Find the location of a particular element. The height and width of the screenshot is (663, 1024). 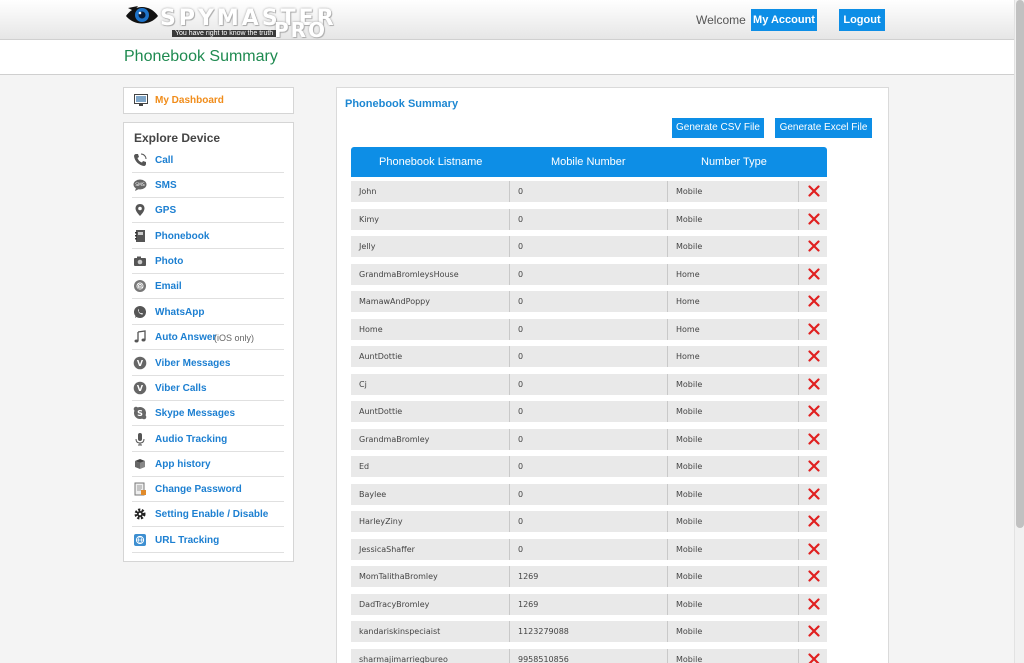

svg-text: SMS is located at coordinates (140, 185).